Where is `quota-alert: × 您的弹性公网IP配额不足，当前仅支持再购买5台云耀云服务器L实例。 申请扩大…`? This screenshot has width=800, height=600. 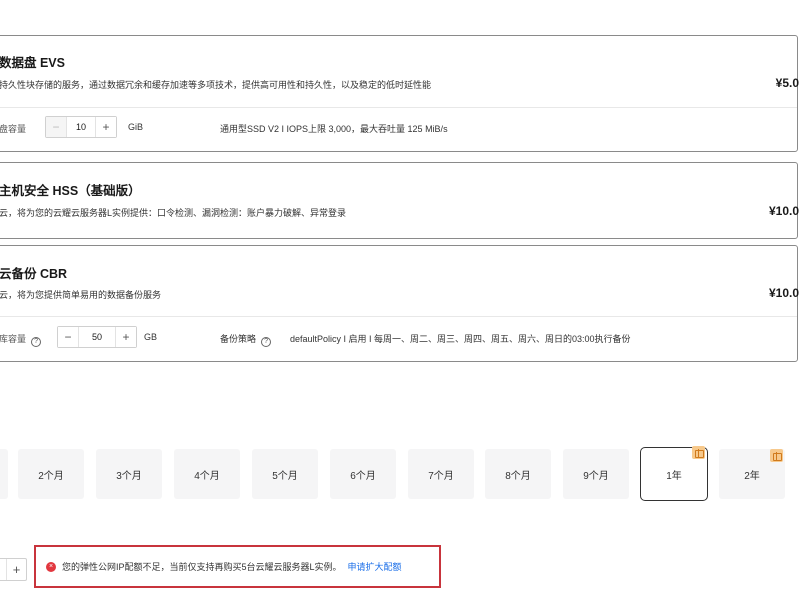
quota-alert: × 您的弹性公网IP配额不足，当前仅支持再购买5台云耀云服务器L实例。 申请扩大… is located at coordinates (237, 566).